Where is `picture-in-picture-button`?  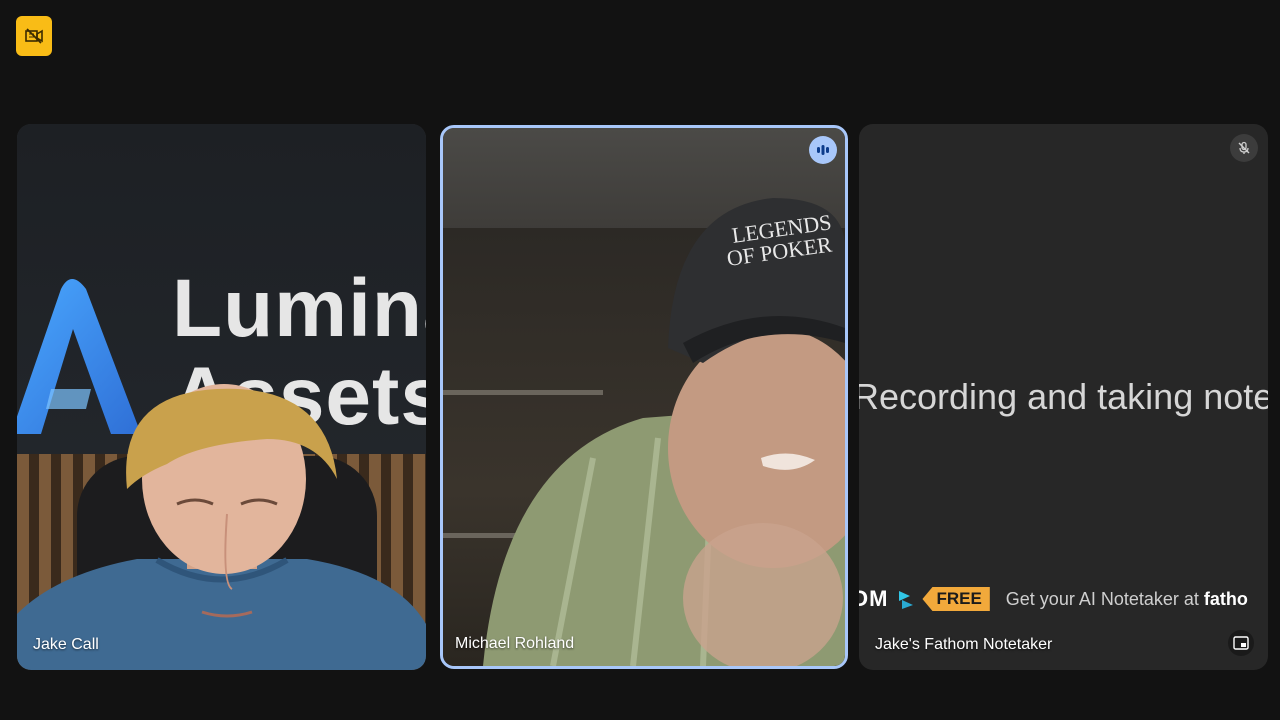 picture-in-picture-button is located at coordinates (1241, 643).